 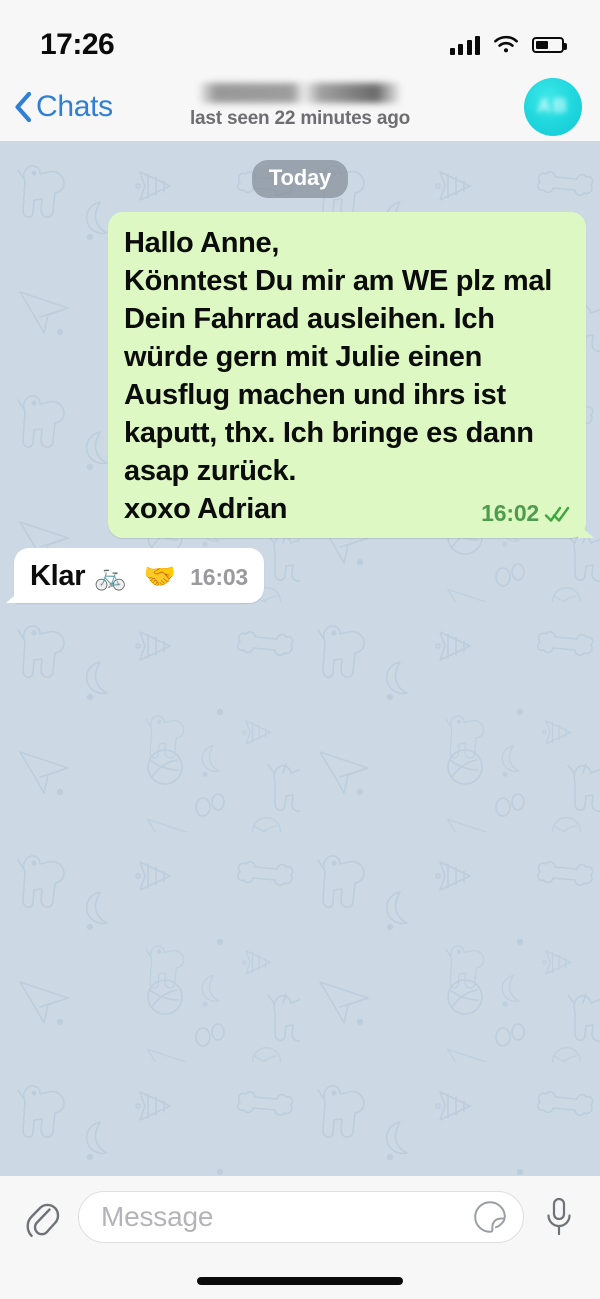 I want to click on message-bubble-incoming: Klar 🚲 🤝 16:03, so click(x=139, y=575).